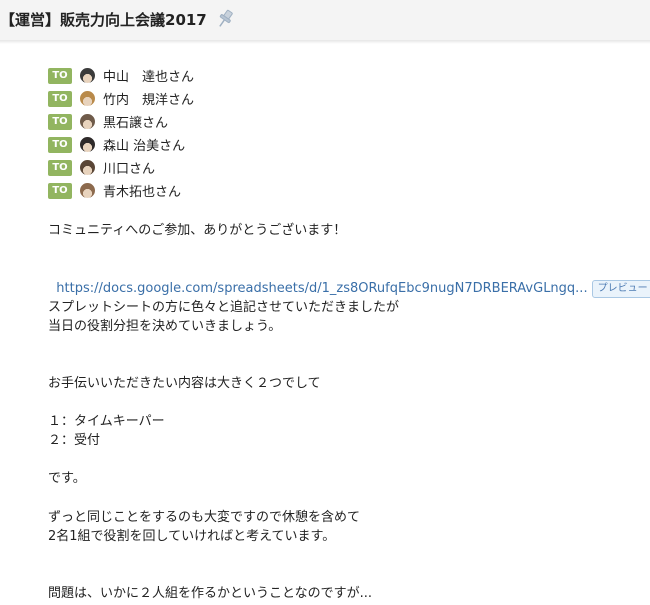 This screenshot has width=650, height=605. Describe the element at coordinates (325, 42) in the screenshot. I see `header-shadow` at that location.